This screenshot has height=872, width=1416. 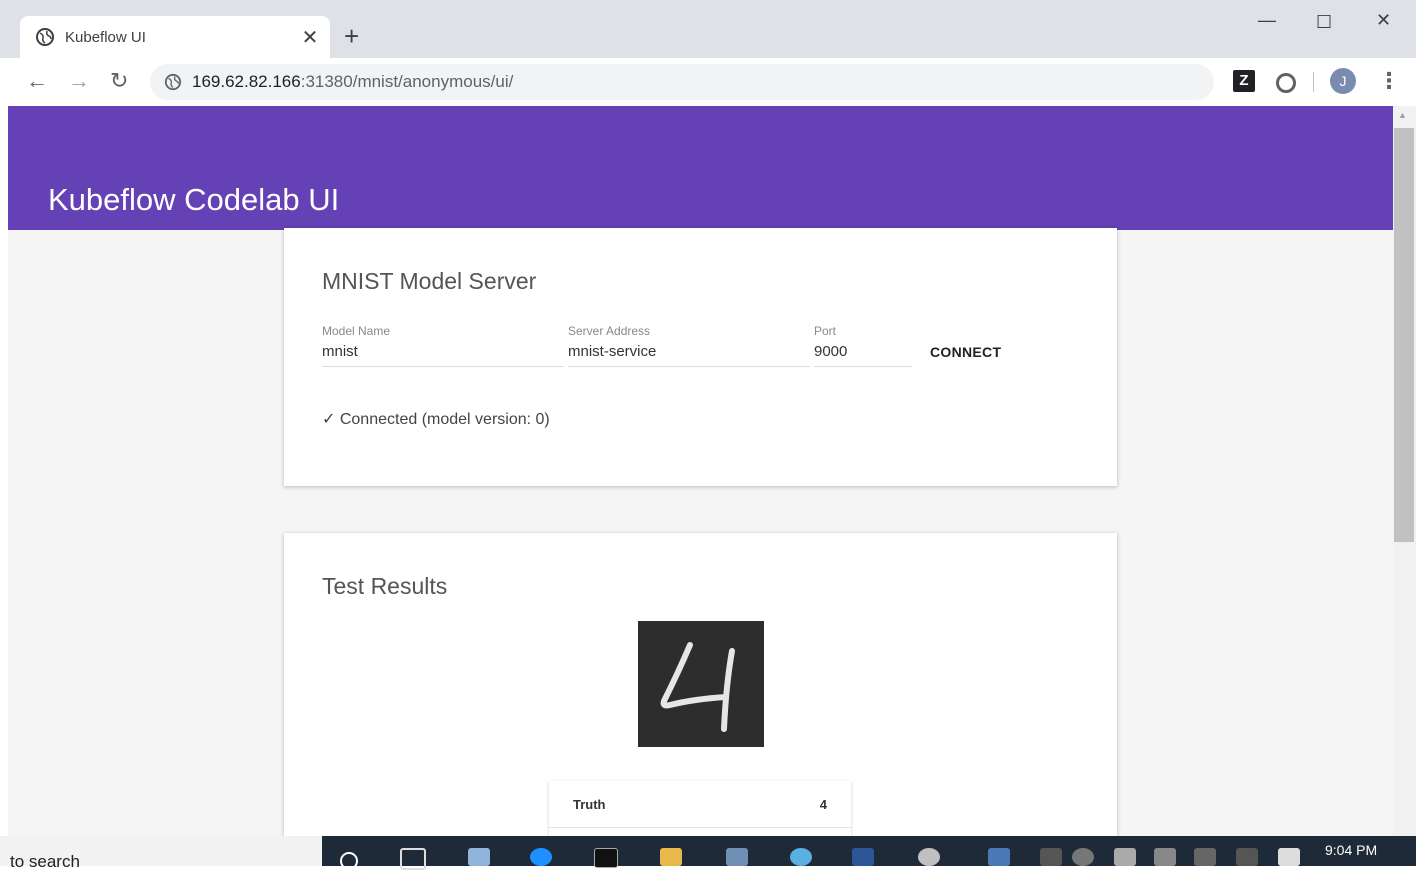 What do you see at coordinates (479, 857) in the screenshot?
I see `pen-app-icon` at bounding box center [479, 857].